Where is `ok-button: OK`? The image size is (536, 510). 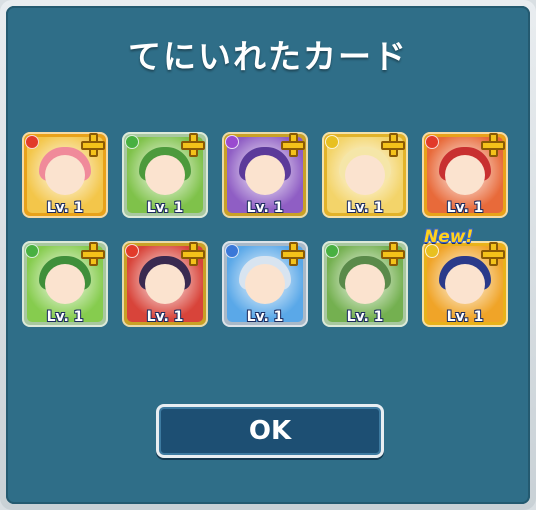
ok-button: OK is located at coordinates (270, 431).